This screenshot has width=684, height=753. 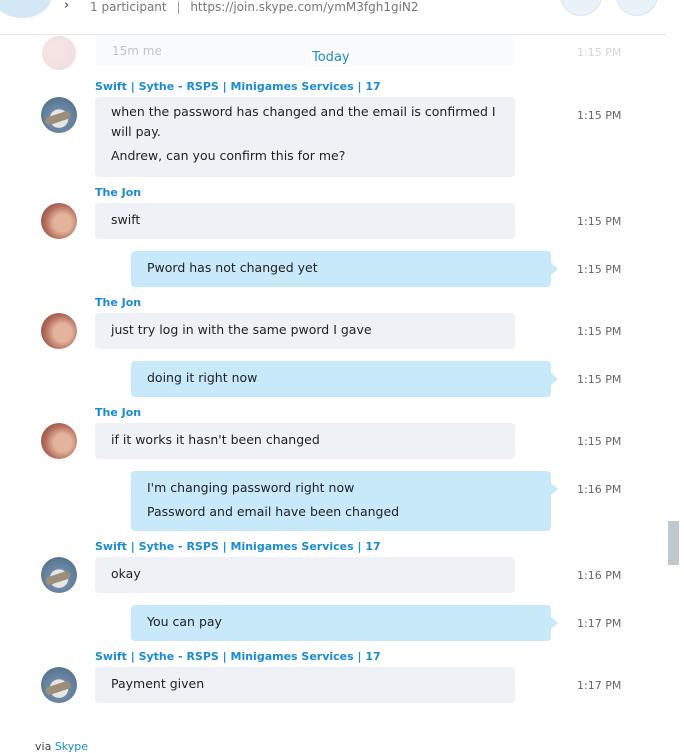 What do you see at coordinates (305, 221) in the screenshot?
I see `message-bubble: swift` at bounding box center [305, 221].